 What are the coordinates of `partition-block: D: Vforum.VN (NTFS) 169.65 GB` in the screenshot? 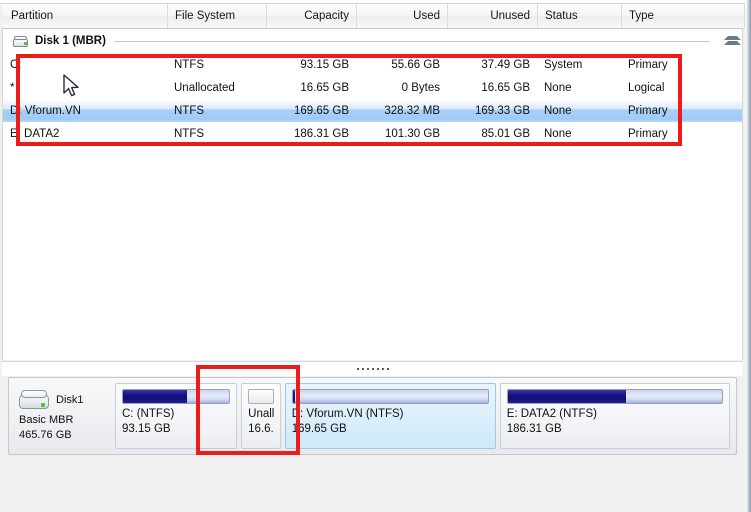 It's located at (390, 416).